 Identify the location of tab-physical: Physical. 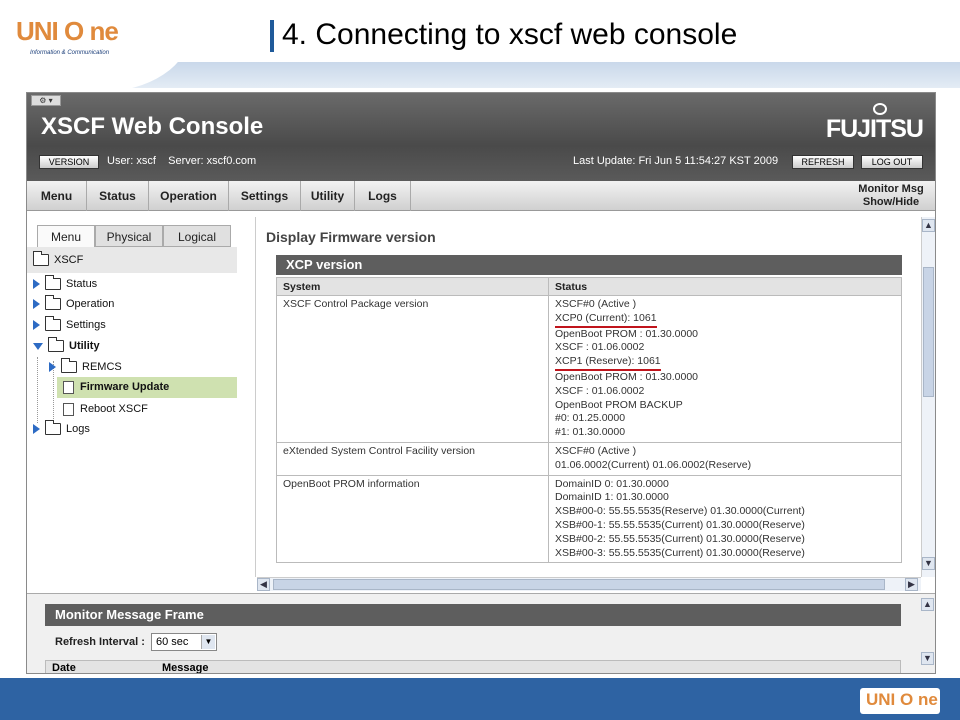
(129, 236).